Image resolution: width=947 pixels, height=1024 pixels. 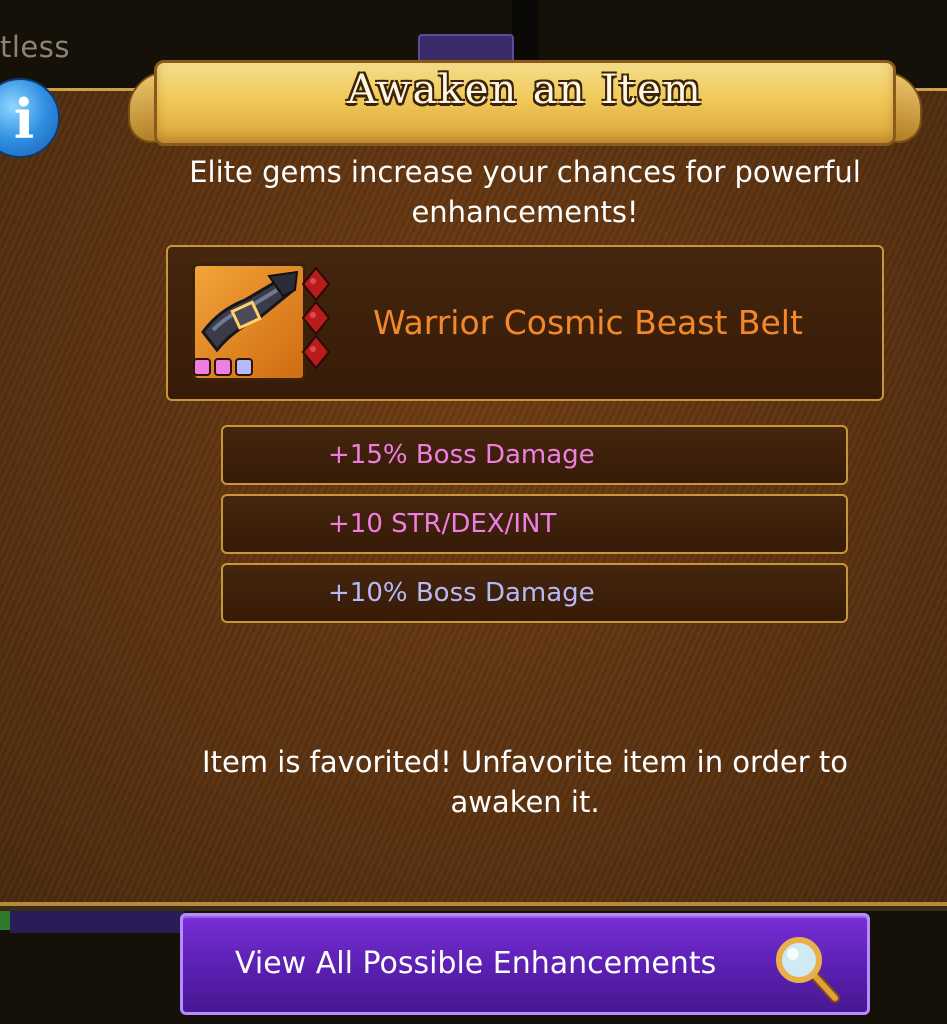 I want to click on enhancement-row: +15% Boss Damage, so click(x=534, y=455).